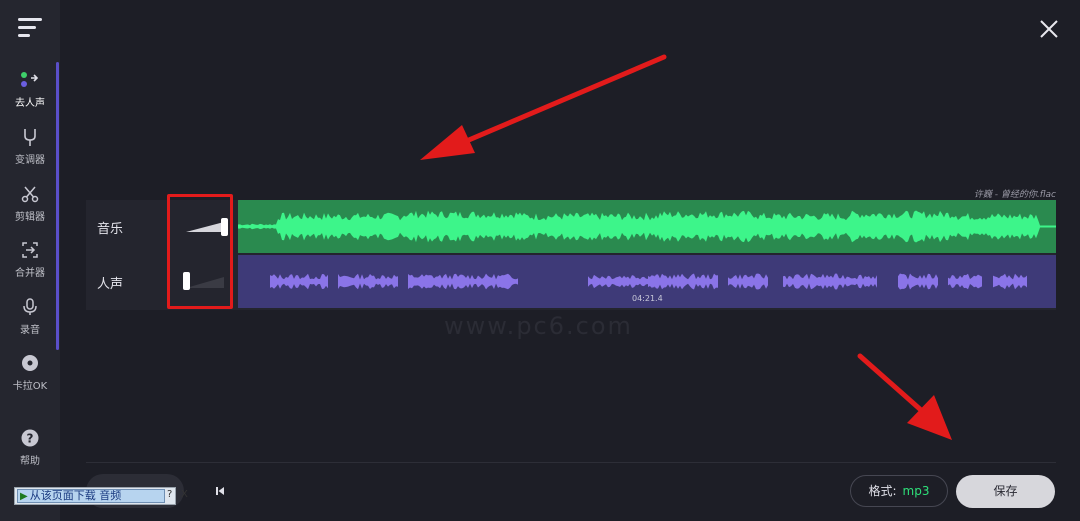 Image resolution: width=1080 pixels, height=521 pixels. What do you see at coordinates (882, 491) in the screenshot?
I see `format-label: 格式:` at bounding box center [882, 491].